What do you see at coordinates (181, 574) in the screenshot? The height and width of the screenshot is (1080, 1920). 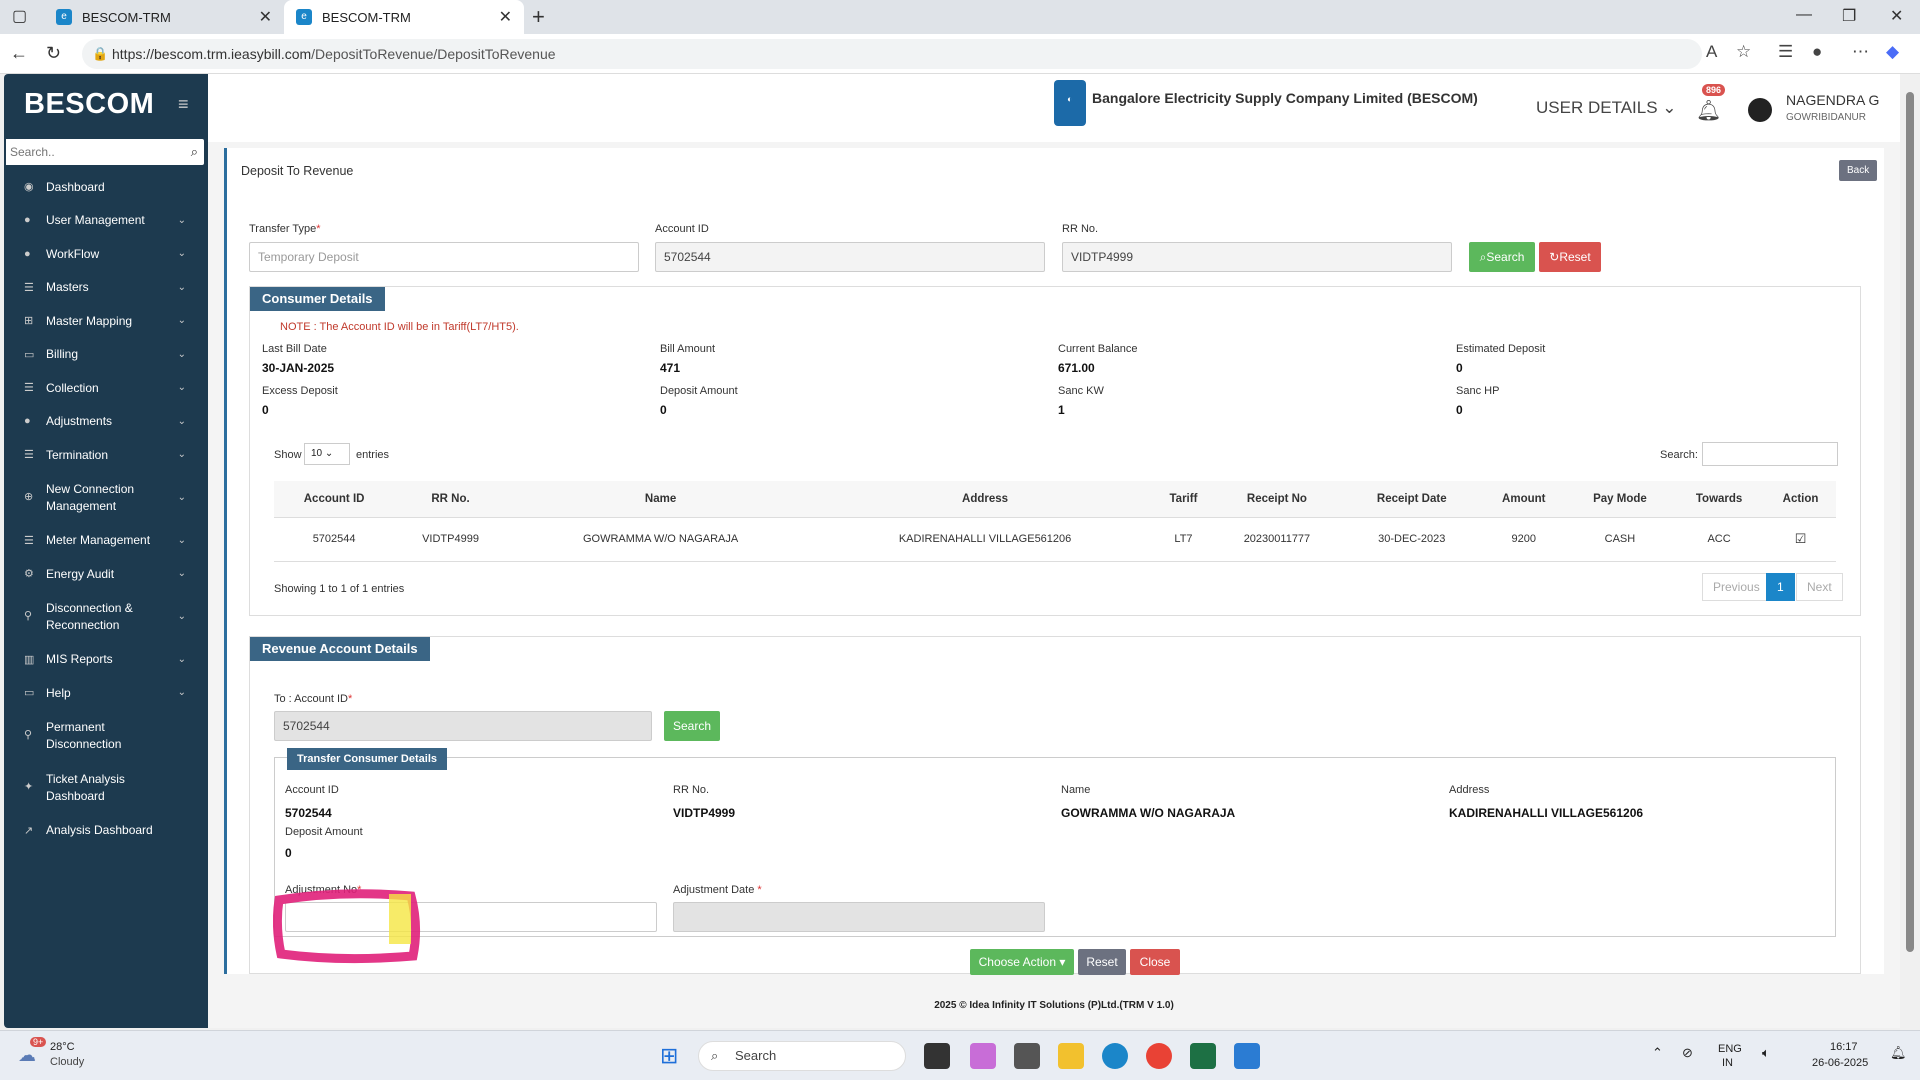 I see `chevron-down-icon: ⌄` at bounding box center [181, 574].